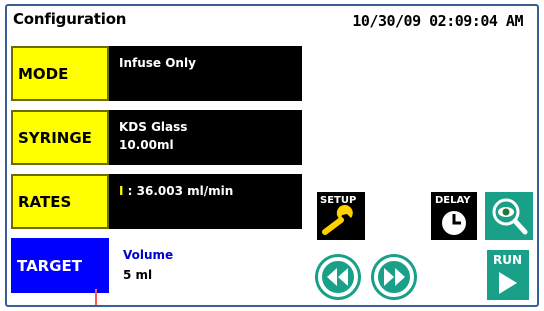 The width and height of the screenshot is (544, 311). I want to click on delay-button: DELAY, so click(454, 216).